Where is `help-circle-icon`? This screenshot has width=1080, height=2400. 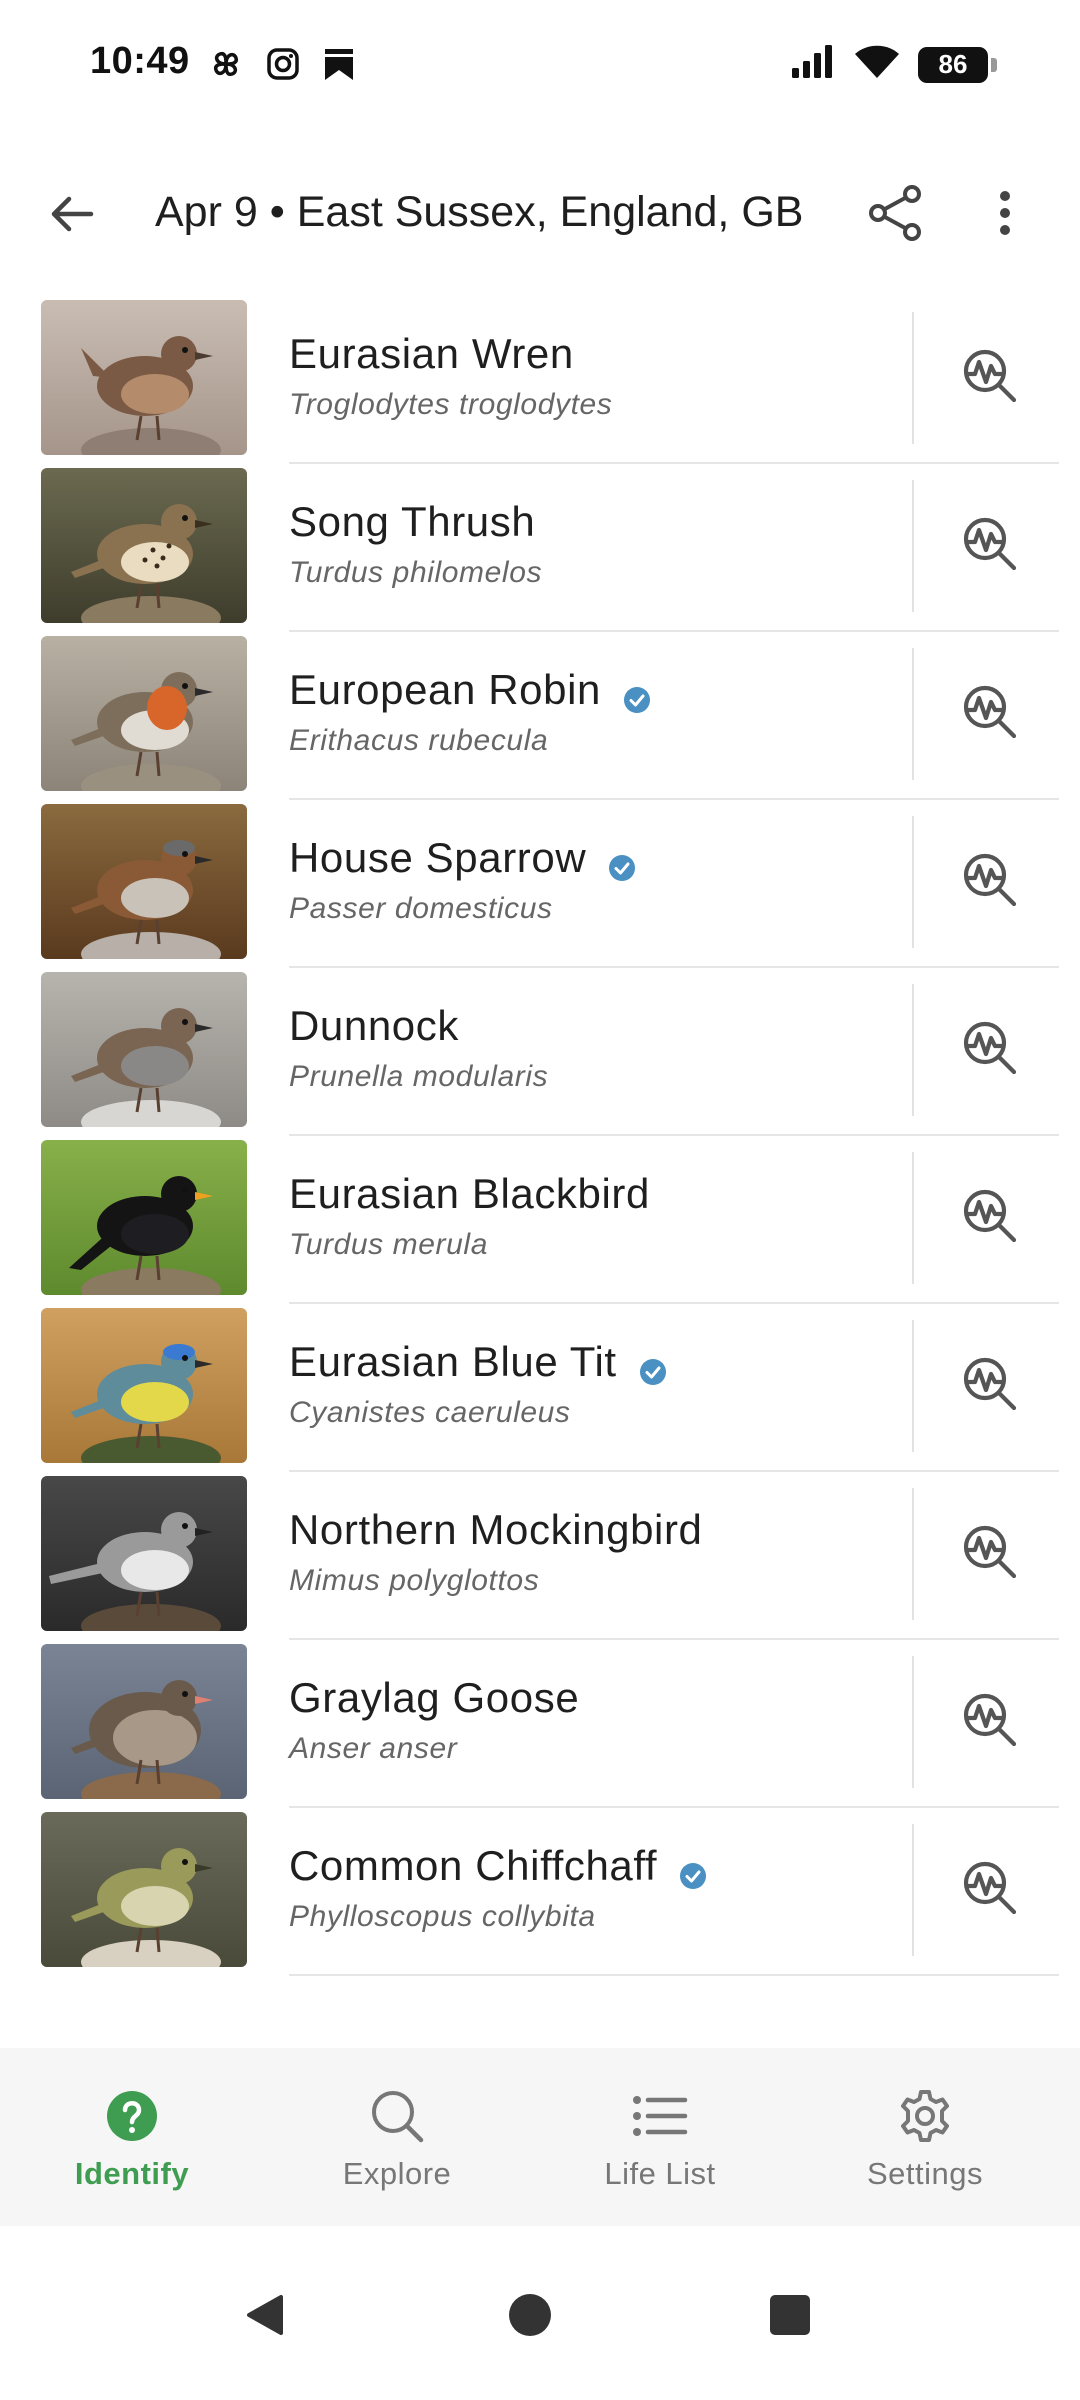 help-circle-icon is located at coordinates (132, 2118).